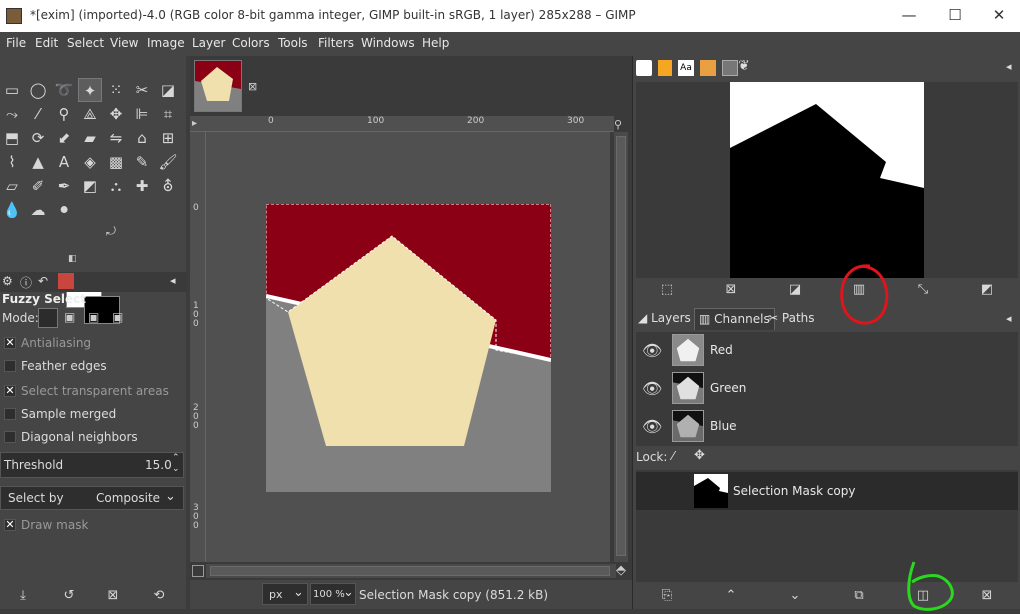 The height and width of the screenshot is (614, 1020). What do you see at coordinates (686, 68) in the screenshot?
I see `fonts-tab-icon: Aa` at bounding box center [686, 68].